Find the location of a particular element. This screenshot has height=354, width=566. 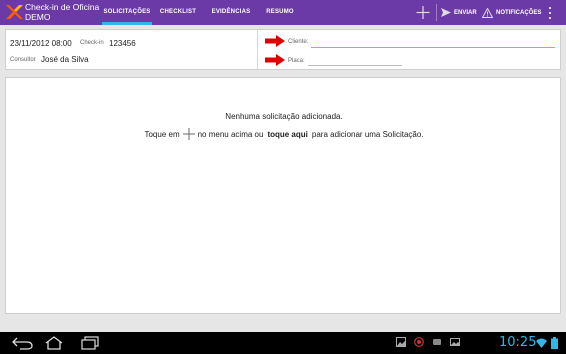

app-subtitle: DEMO is located at coordinates (38, 17).